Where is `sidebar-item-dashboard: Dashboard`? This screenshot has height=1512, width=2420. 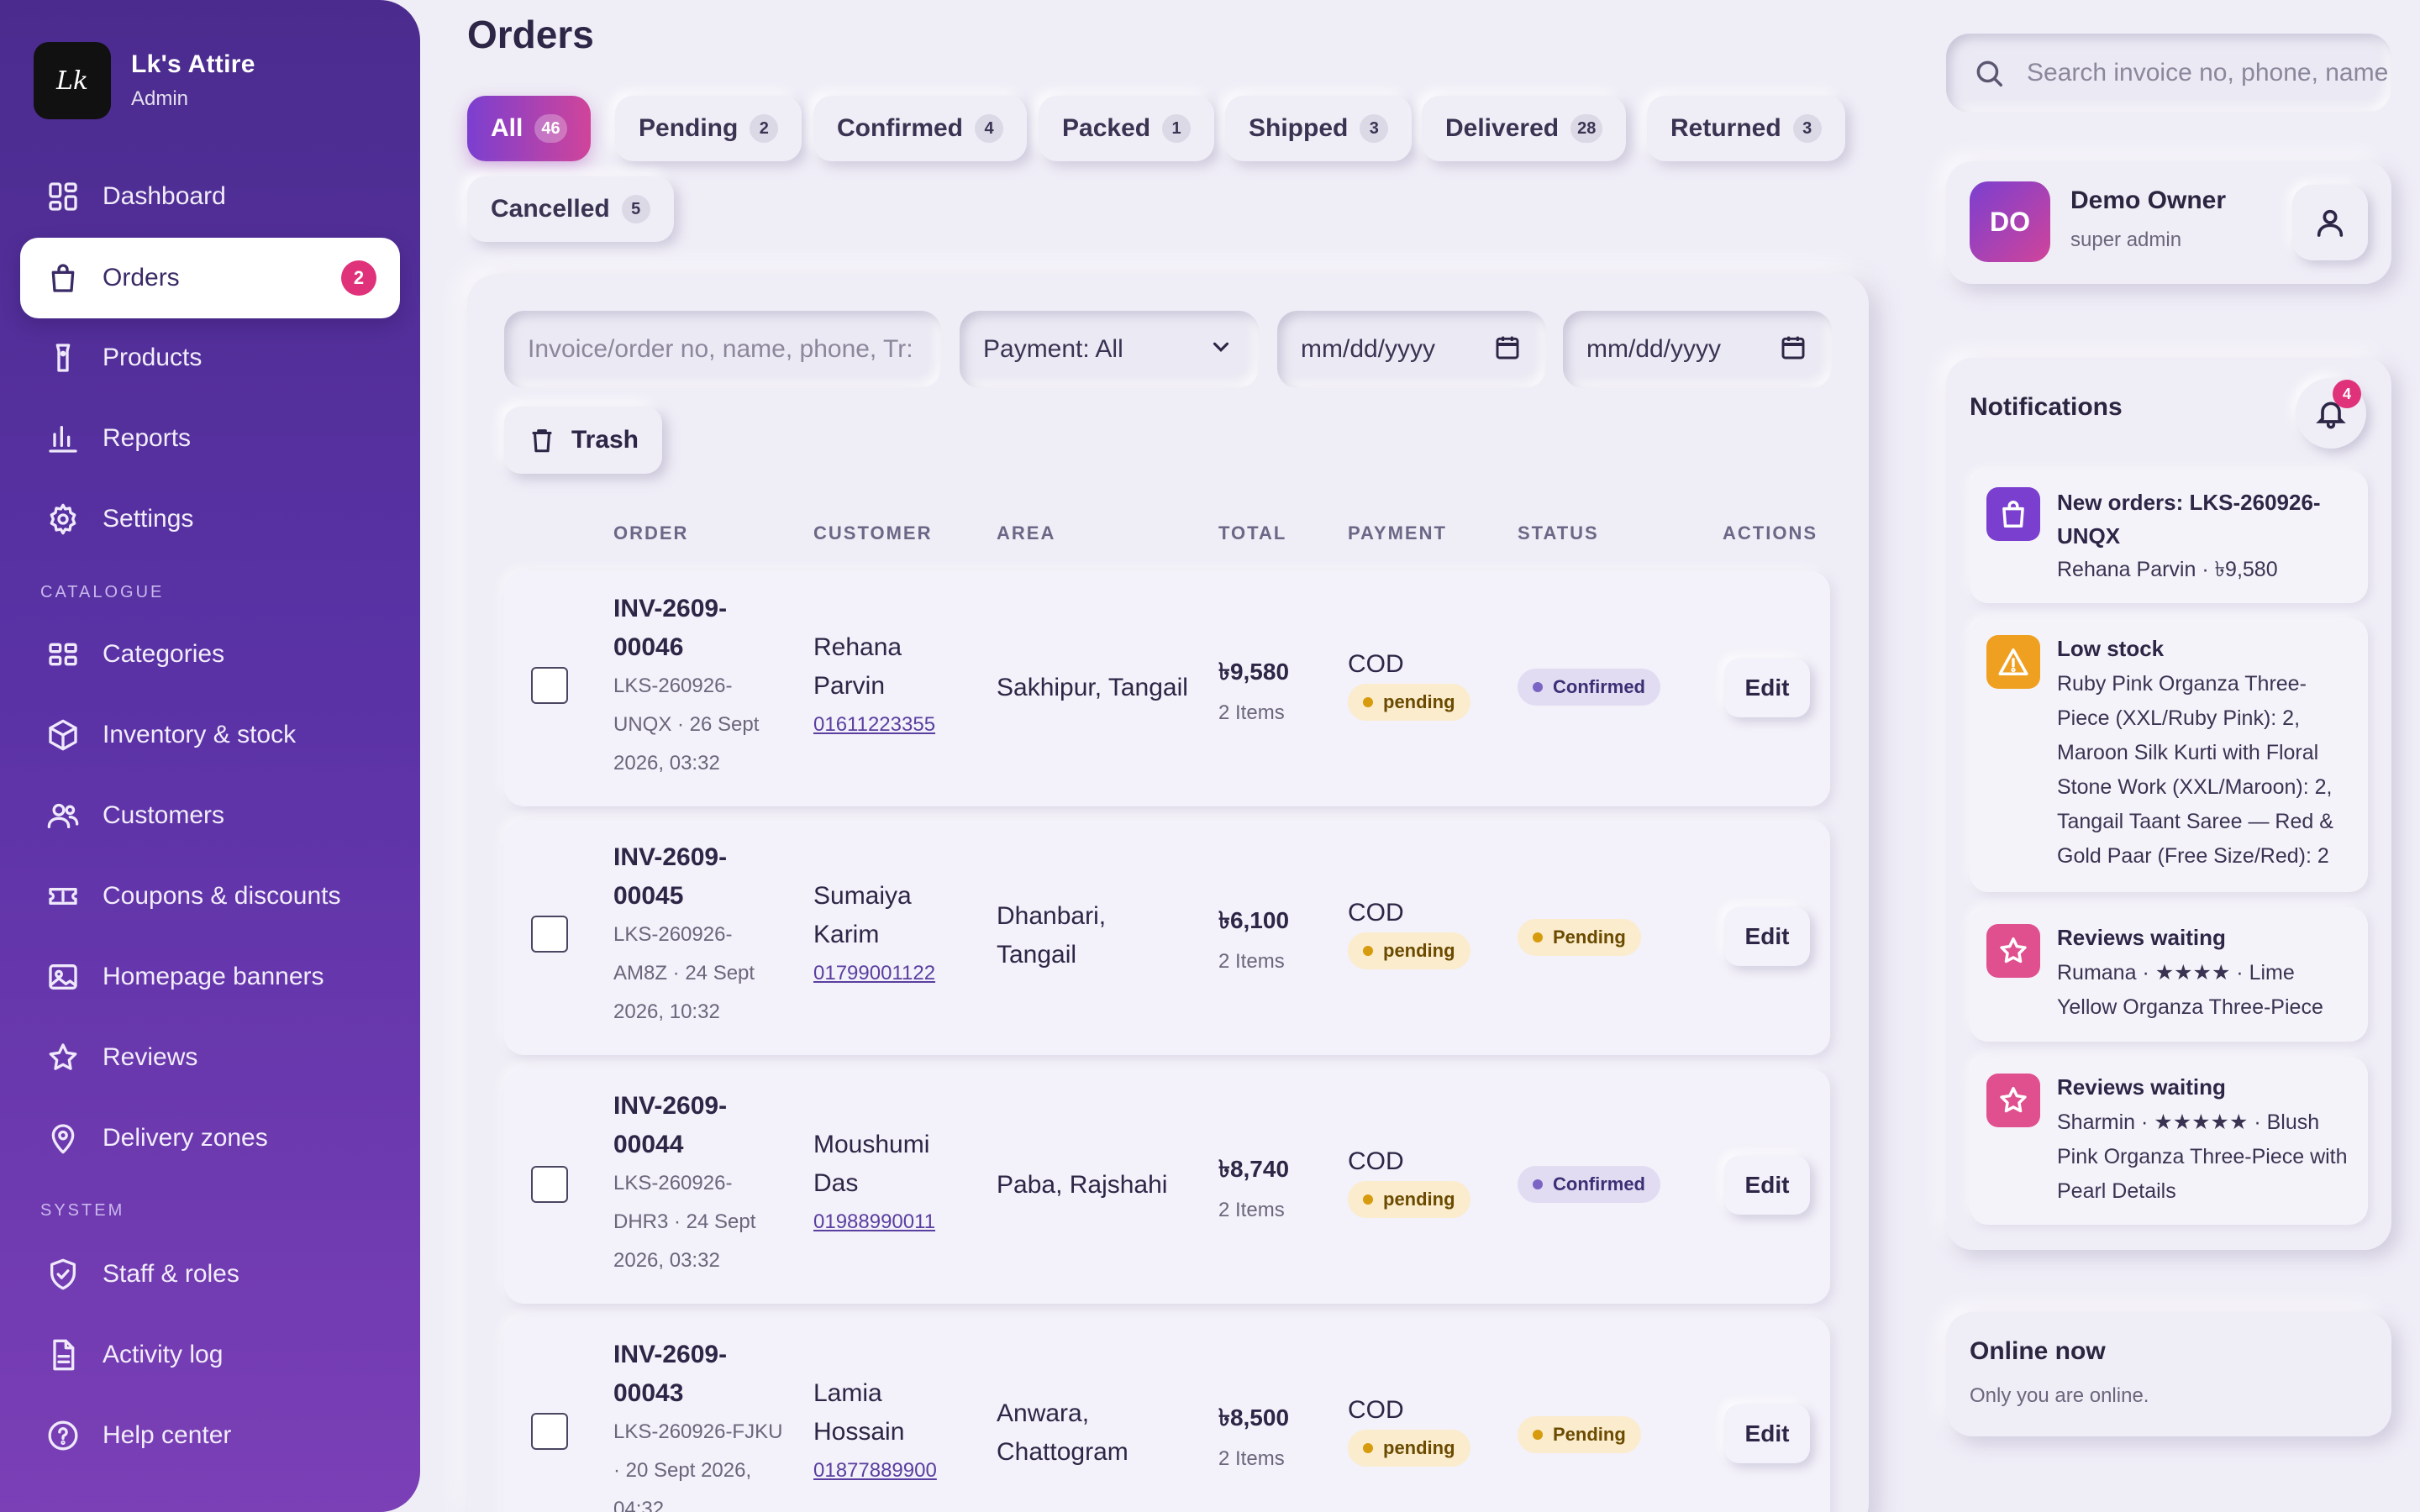
sidebar-item-dashboard: Dashboard is located at coordinates (210, 196).